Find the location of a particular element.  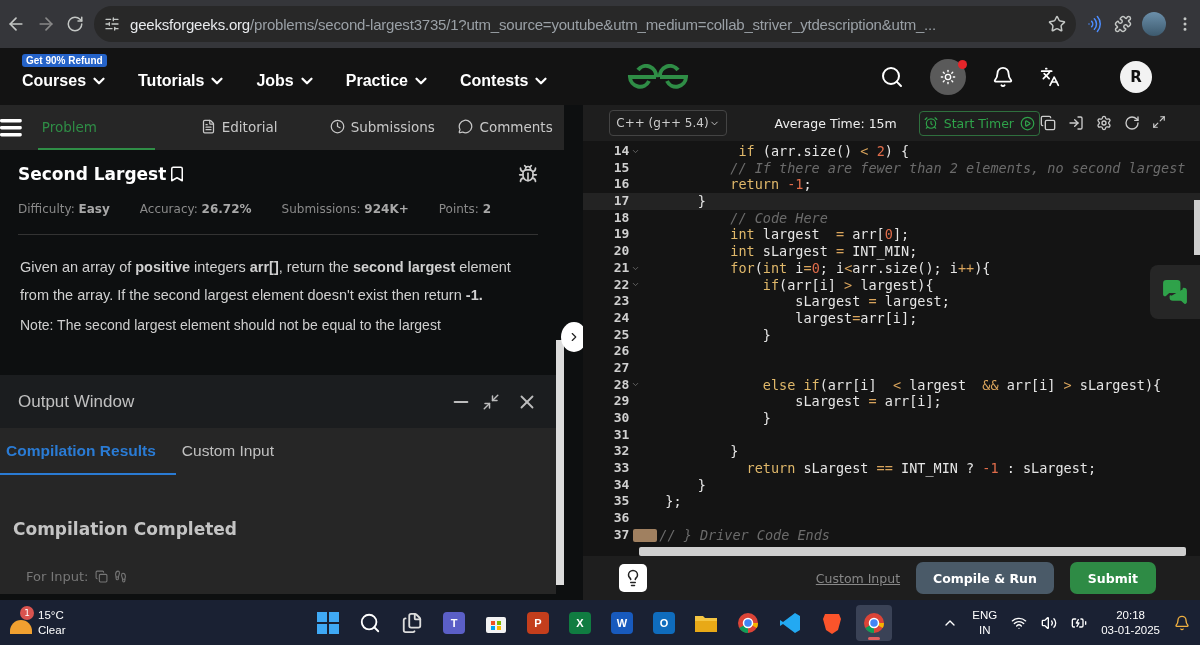

taskbar-app is located at coordinates (874, 622).